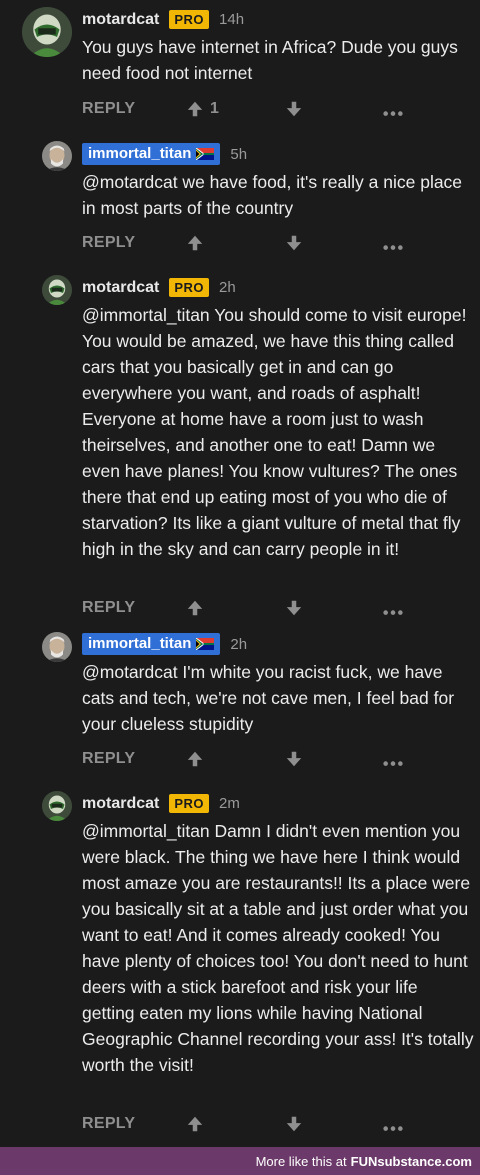  Describe the element at coordinates (214, 108) in the screenshot. I see `upvote-count: 1` at that location.